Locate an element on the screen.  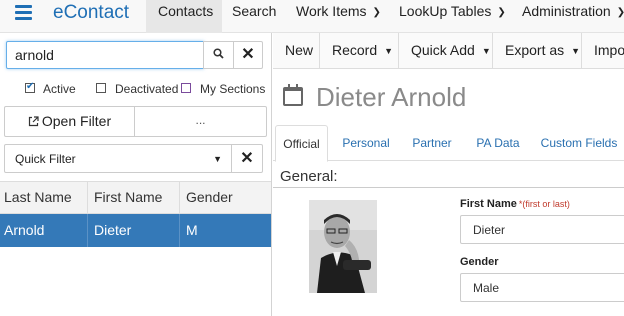
first-name-label: First Name *(first or last) is located at coordinates (515, 204).